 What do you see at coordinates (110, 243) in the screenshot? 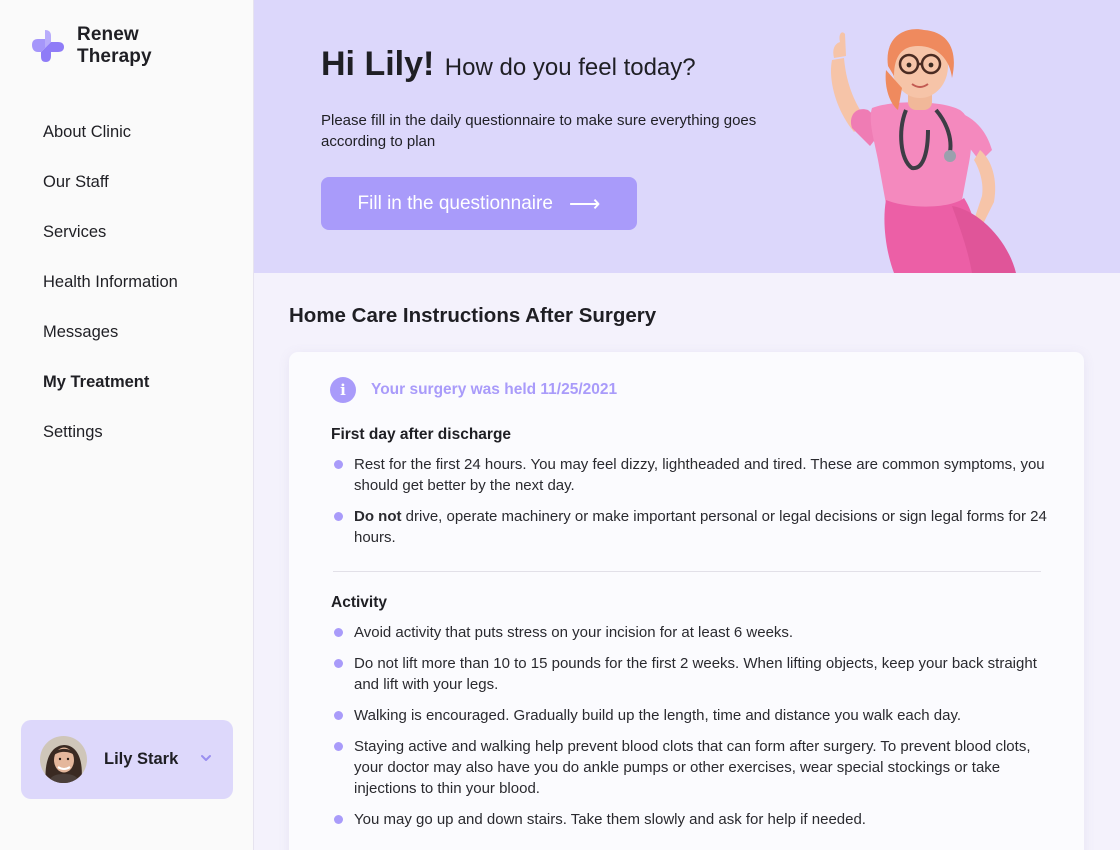
I see `sidebar-item-services: Services` at bounding box center [110, 243].